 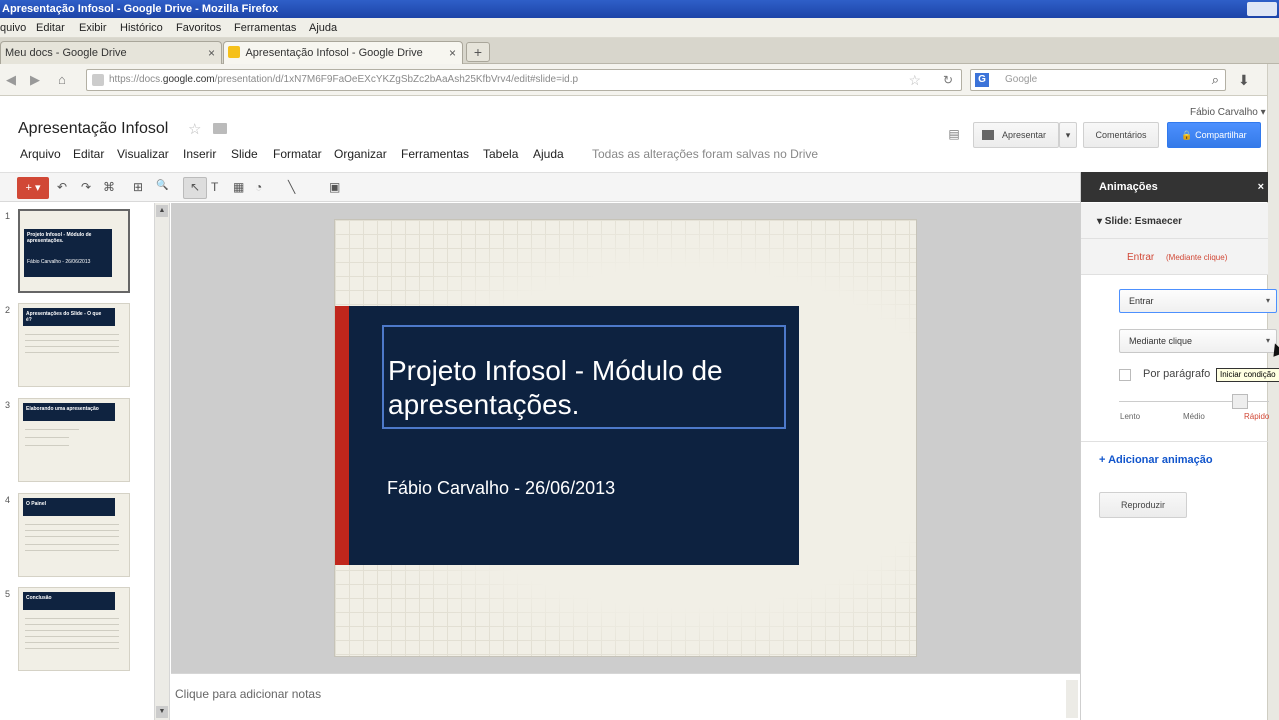 What do you see at coordinates (1177, 374) in the screenshot?
I see `by-paragraph-label: Por parágrafo` at bounding box center [1177, 374].